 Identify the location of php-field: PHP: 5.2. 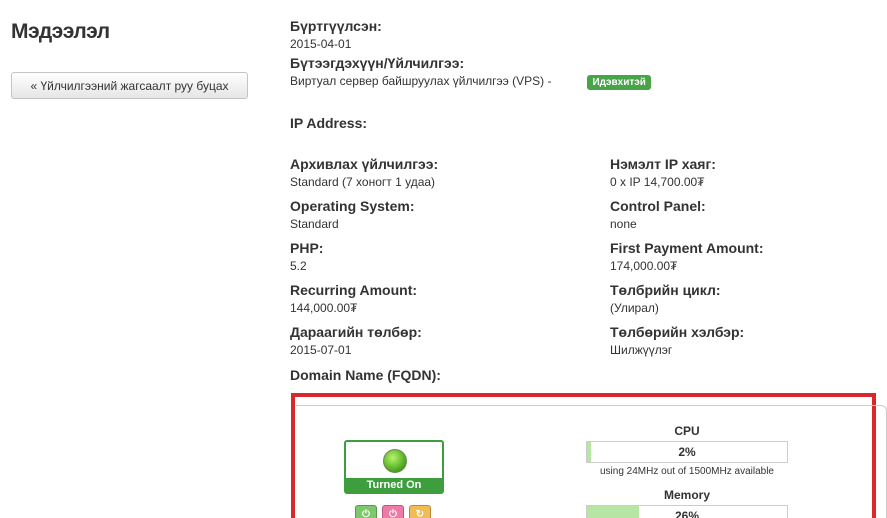
(306, 257).